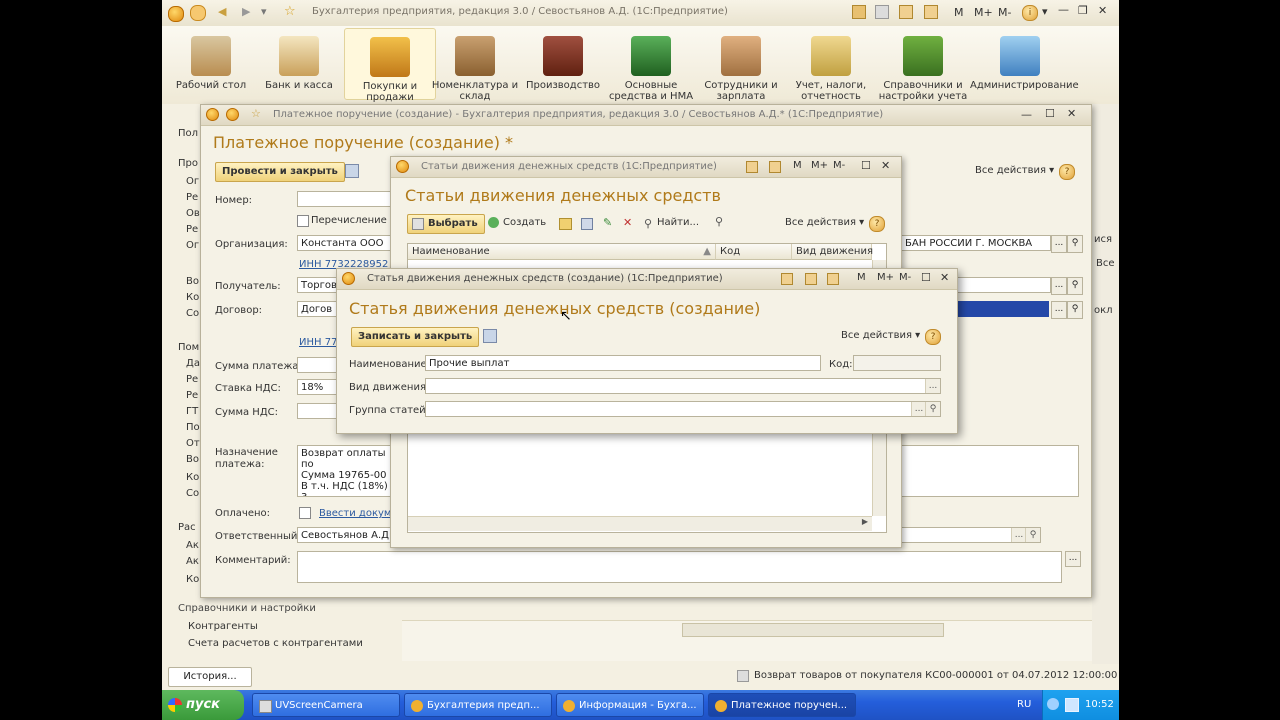 The height and width of the screenshot is (720, 1280). What do you see at coordinates (741, 67) in the screenshot?
I see `section-employees: Сотрудники и зарплата` at bounding box center [741, 67].